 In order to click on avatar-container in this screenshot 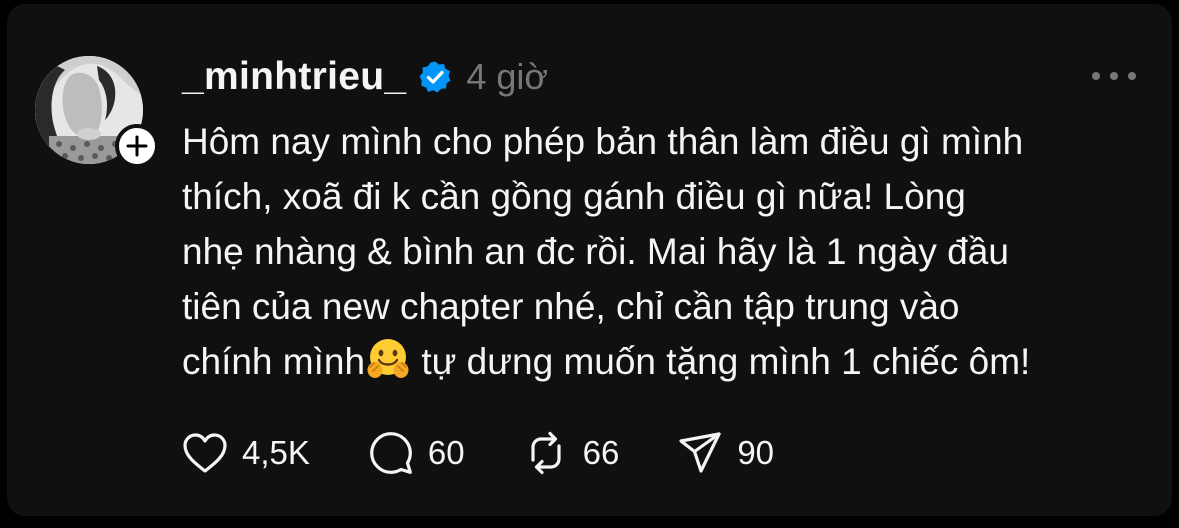, I will do `click(97, 112)`.